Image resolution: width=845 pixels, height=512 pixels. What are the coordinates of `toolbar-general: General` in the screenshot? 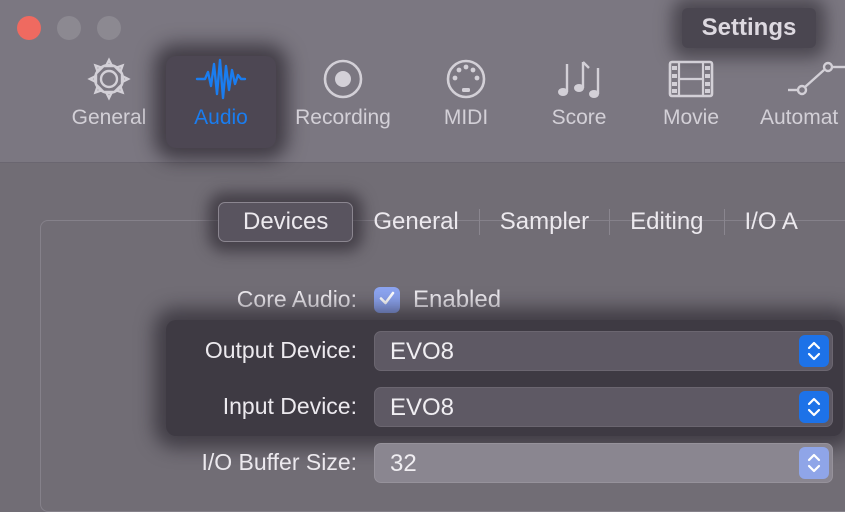 It's located at (109, 102).